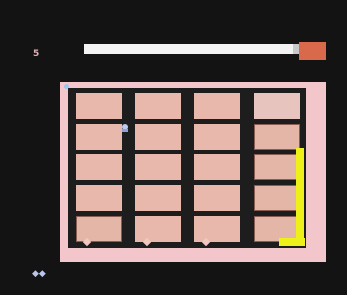  I want to click on side-energy-bar-foot, so click(292, 242).